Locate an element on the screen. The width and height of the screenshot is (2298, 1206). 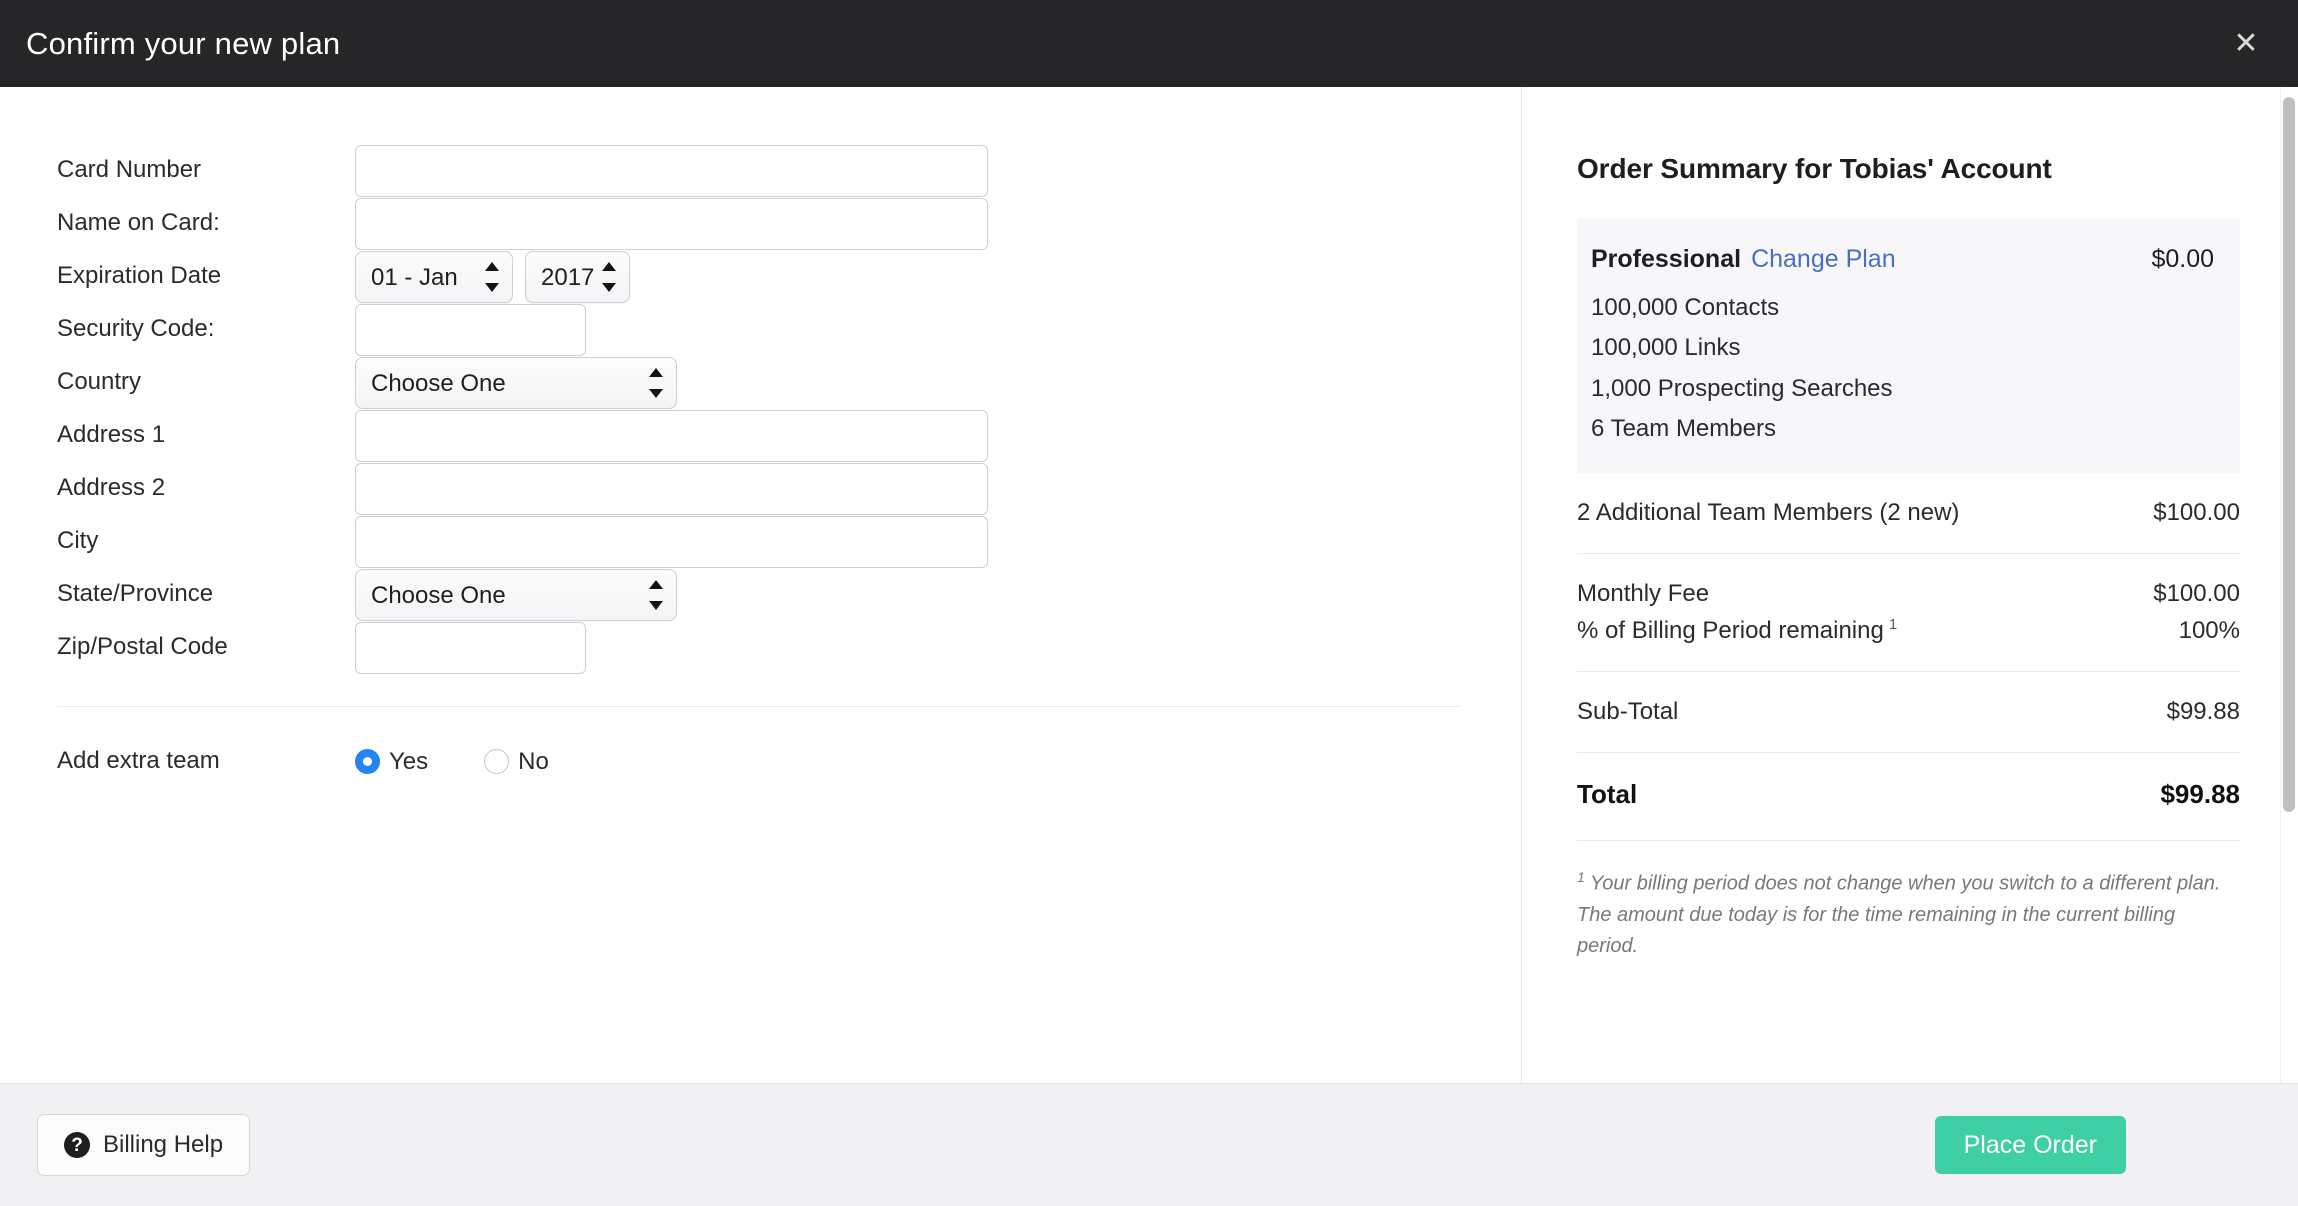
expiration-selects: 01 - Jan 2017 is located at coordinates (492, 276).